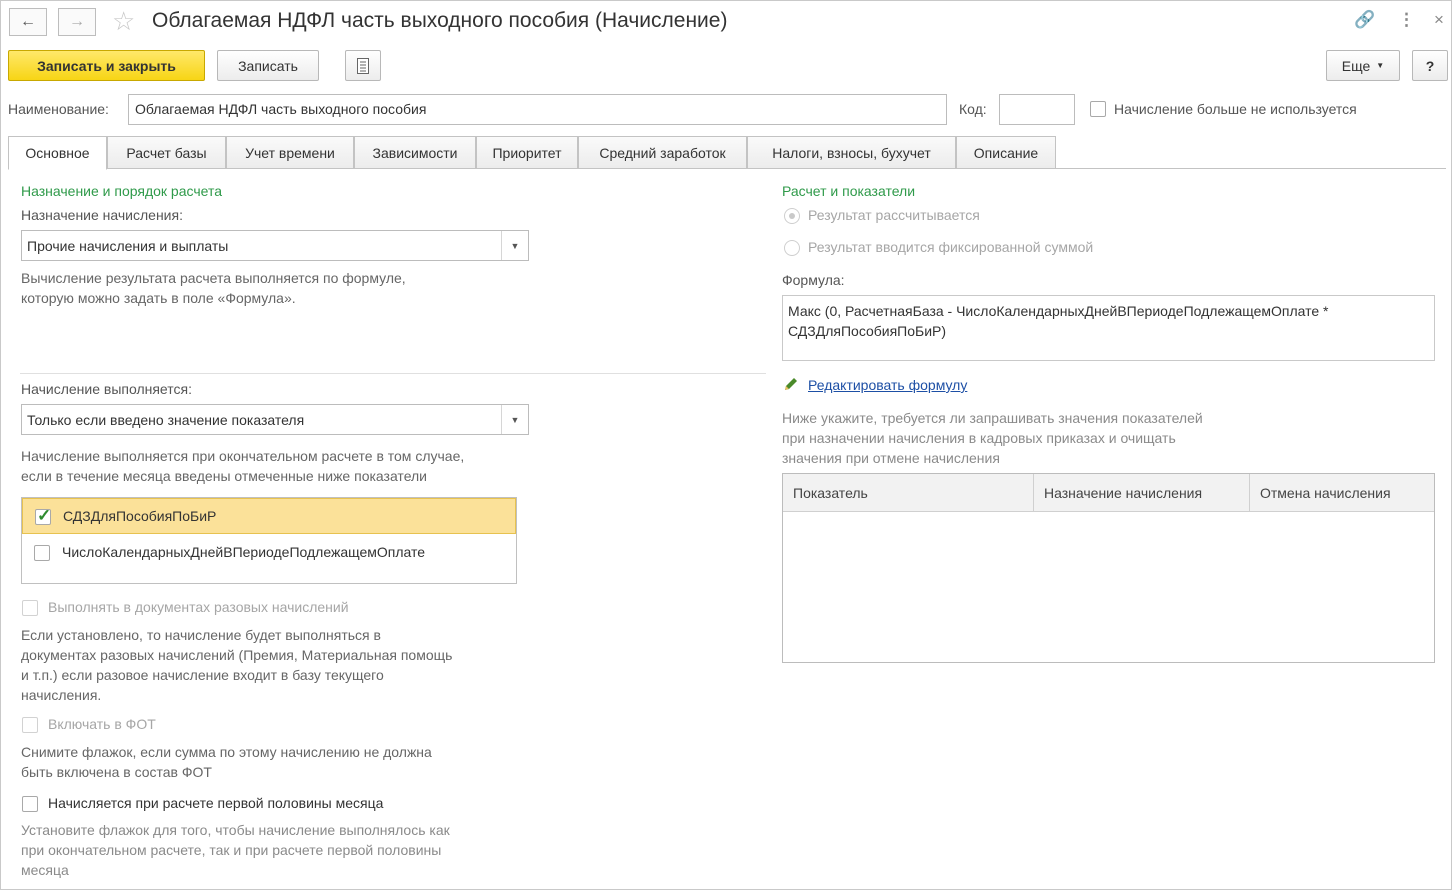 The width and height of the screenshot is (1452, 890). I want to click on name-input: Облагаемая НДФЛ часть выходного пособия, so click(537, 109).